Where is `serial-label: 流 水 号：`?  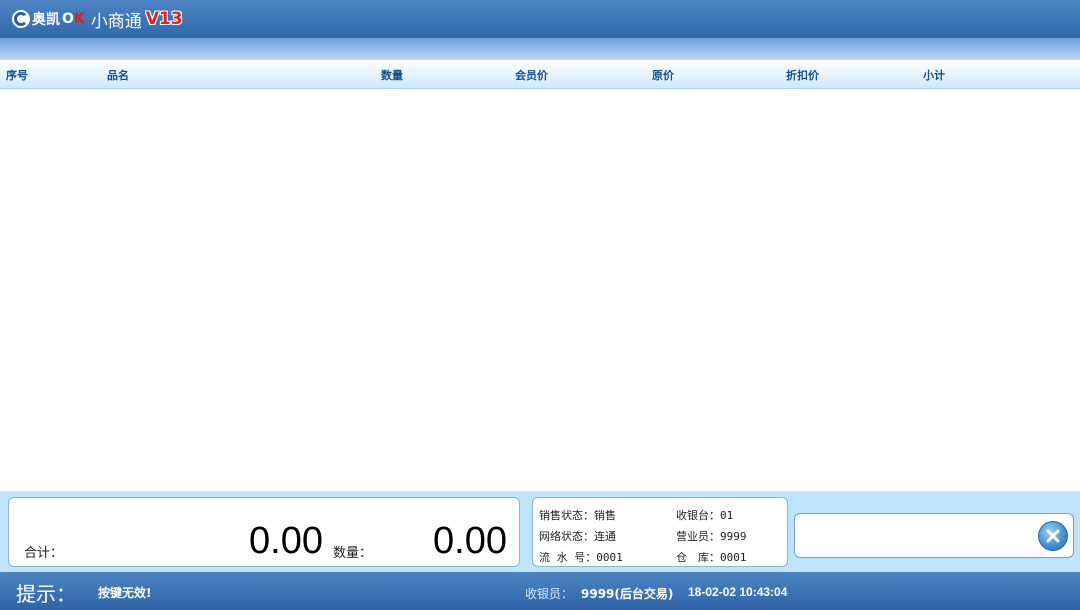
serial-label: 流 水 号： is located at coordinates (568, 557).